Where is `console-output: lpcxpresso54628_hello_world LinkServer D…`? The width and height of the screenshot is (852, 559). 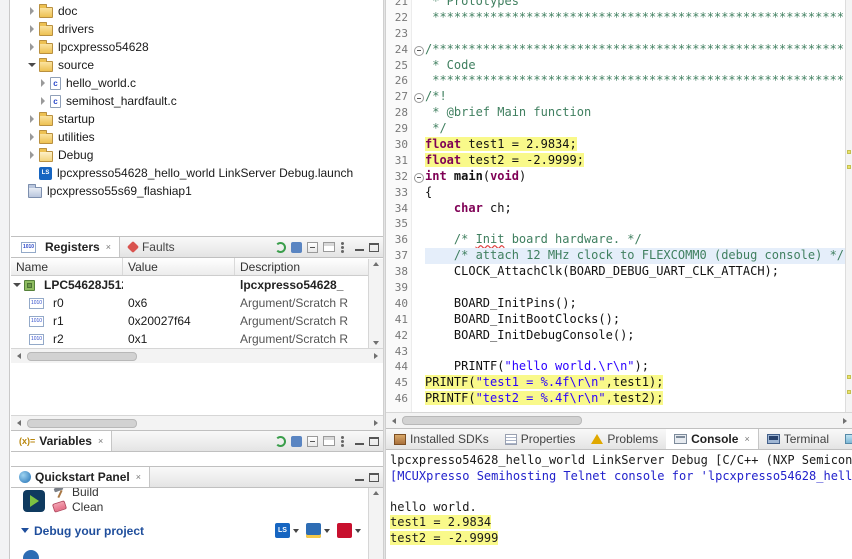 console-output: lpcxpresso54628_hello_world LinkServer D… is located at coordinates (619, 498).